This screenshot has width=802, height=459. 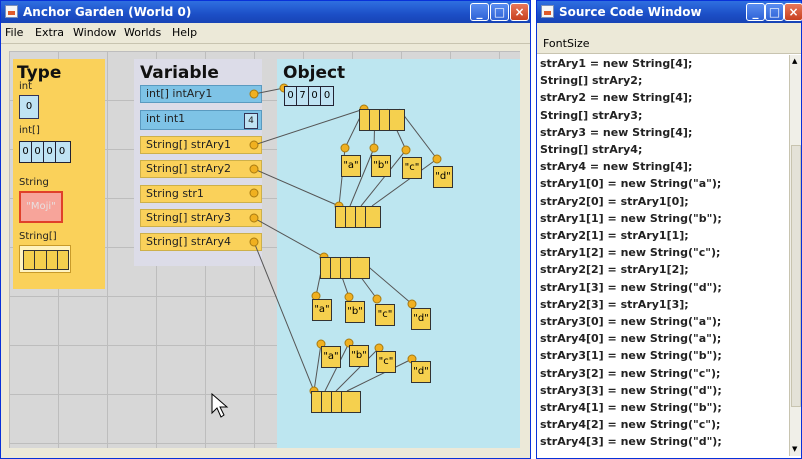 I want to click on scroll-thumb, so click(x=796, y=276).